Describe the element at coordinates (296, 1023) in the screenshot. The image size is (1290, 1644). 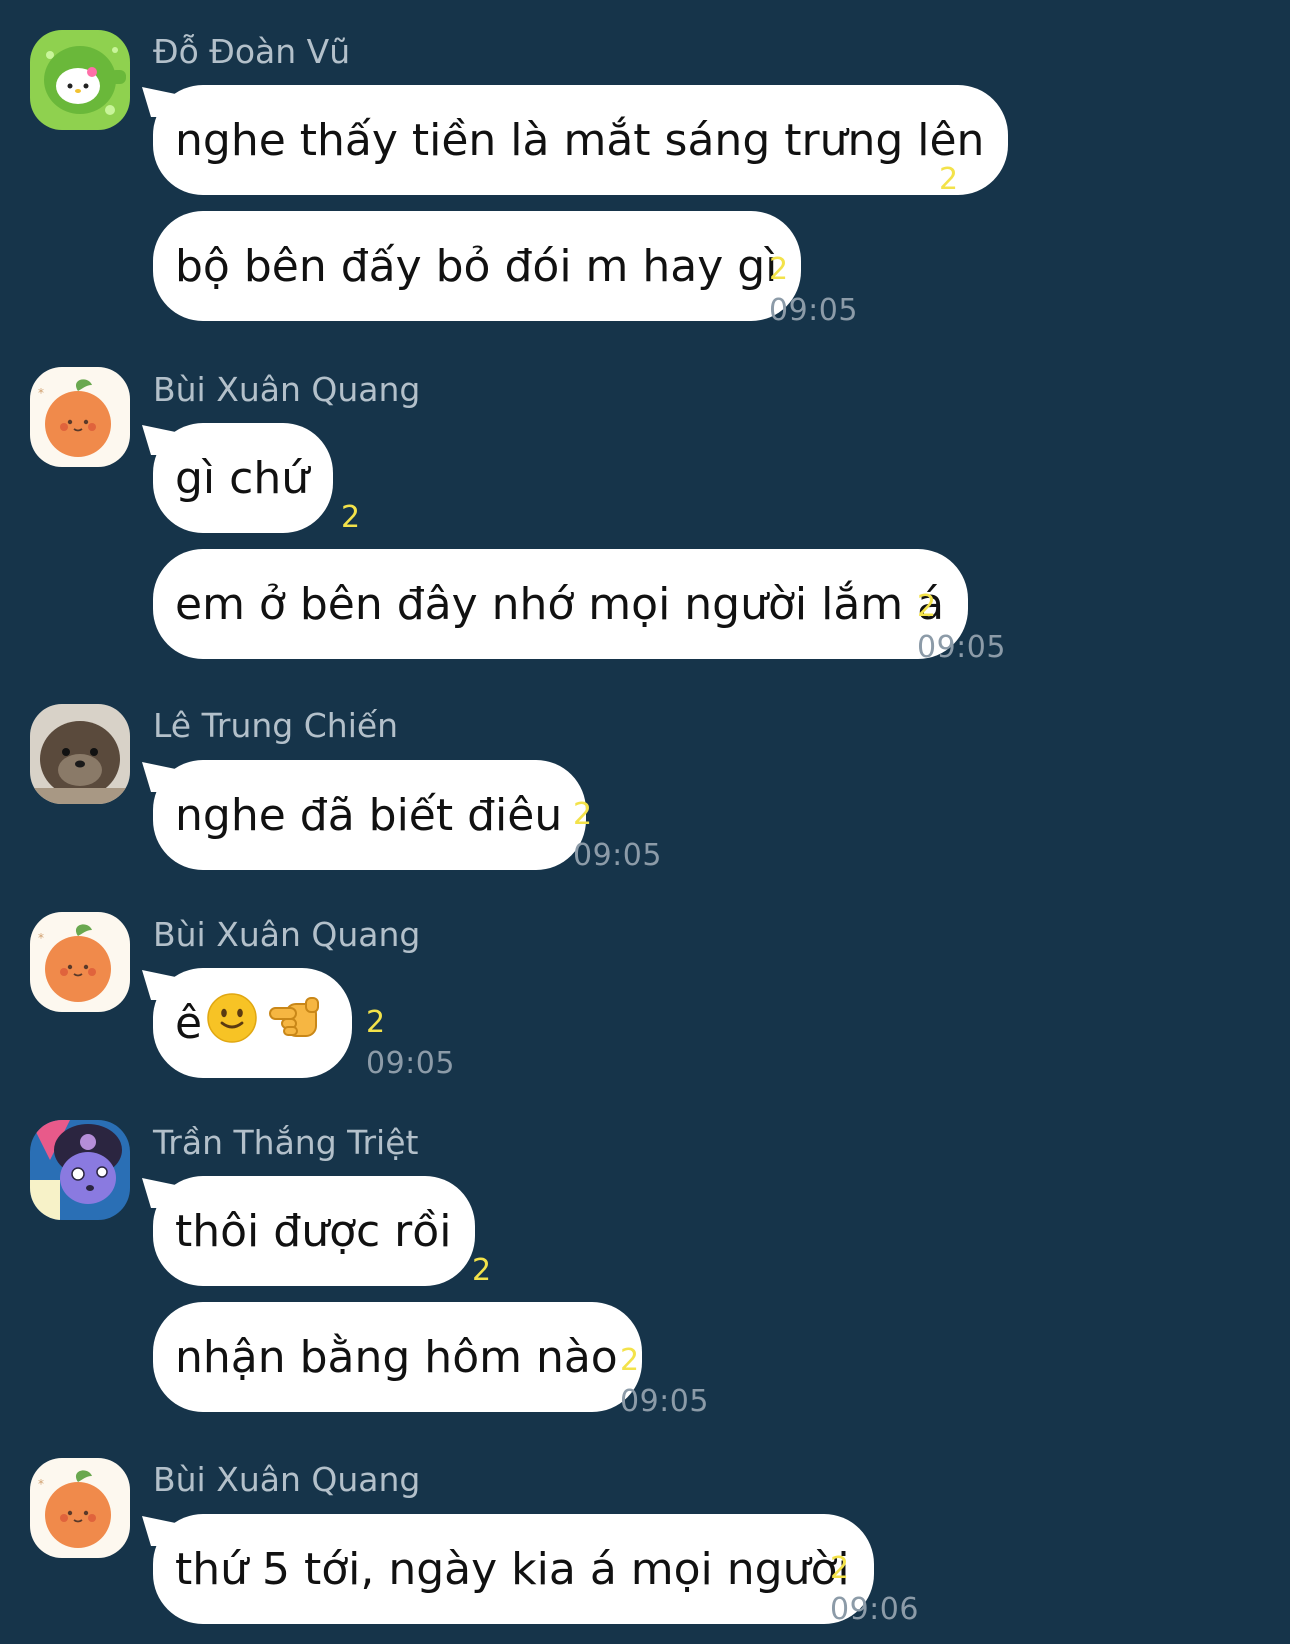
I see `pointing-hand-emoji-icon` at that location.